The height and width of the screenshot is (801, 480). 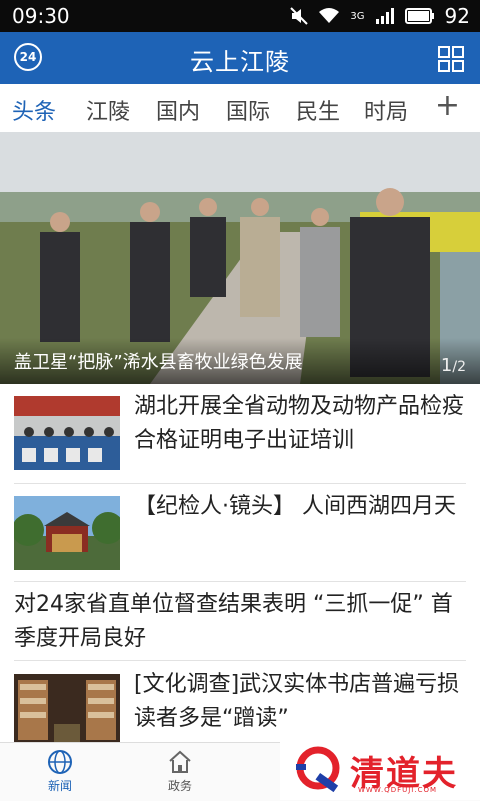 What do you see at coordinates (233, 621) in the screenshot?
I see `news-title: 对24家省直单位督查结果表明 “三抓一促” 首季度开局良好` at bounding box center [233, 621].